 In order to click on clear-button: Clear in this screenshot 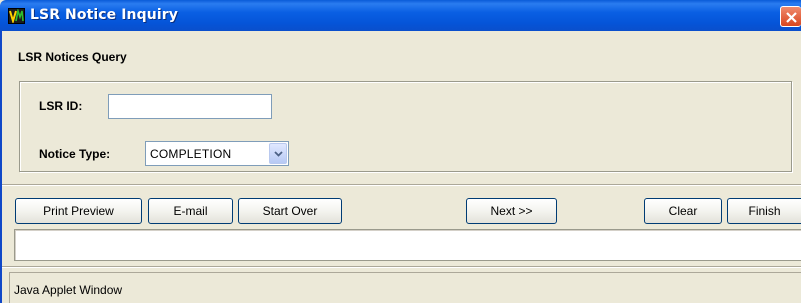, I will do `click(683, 211)`.